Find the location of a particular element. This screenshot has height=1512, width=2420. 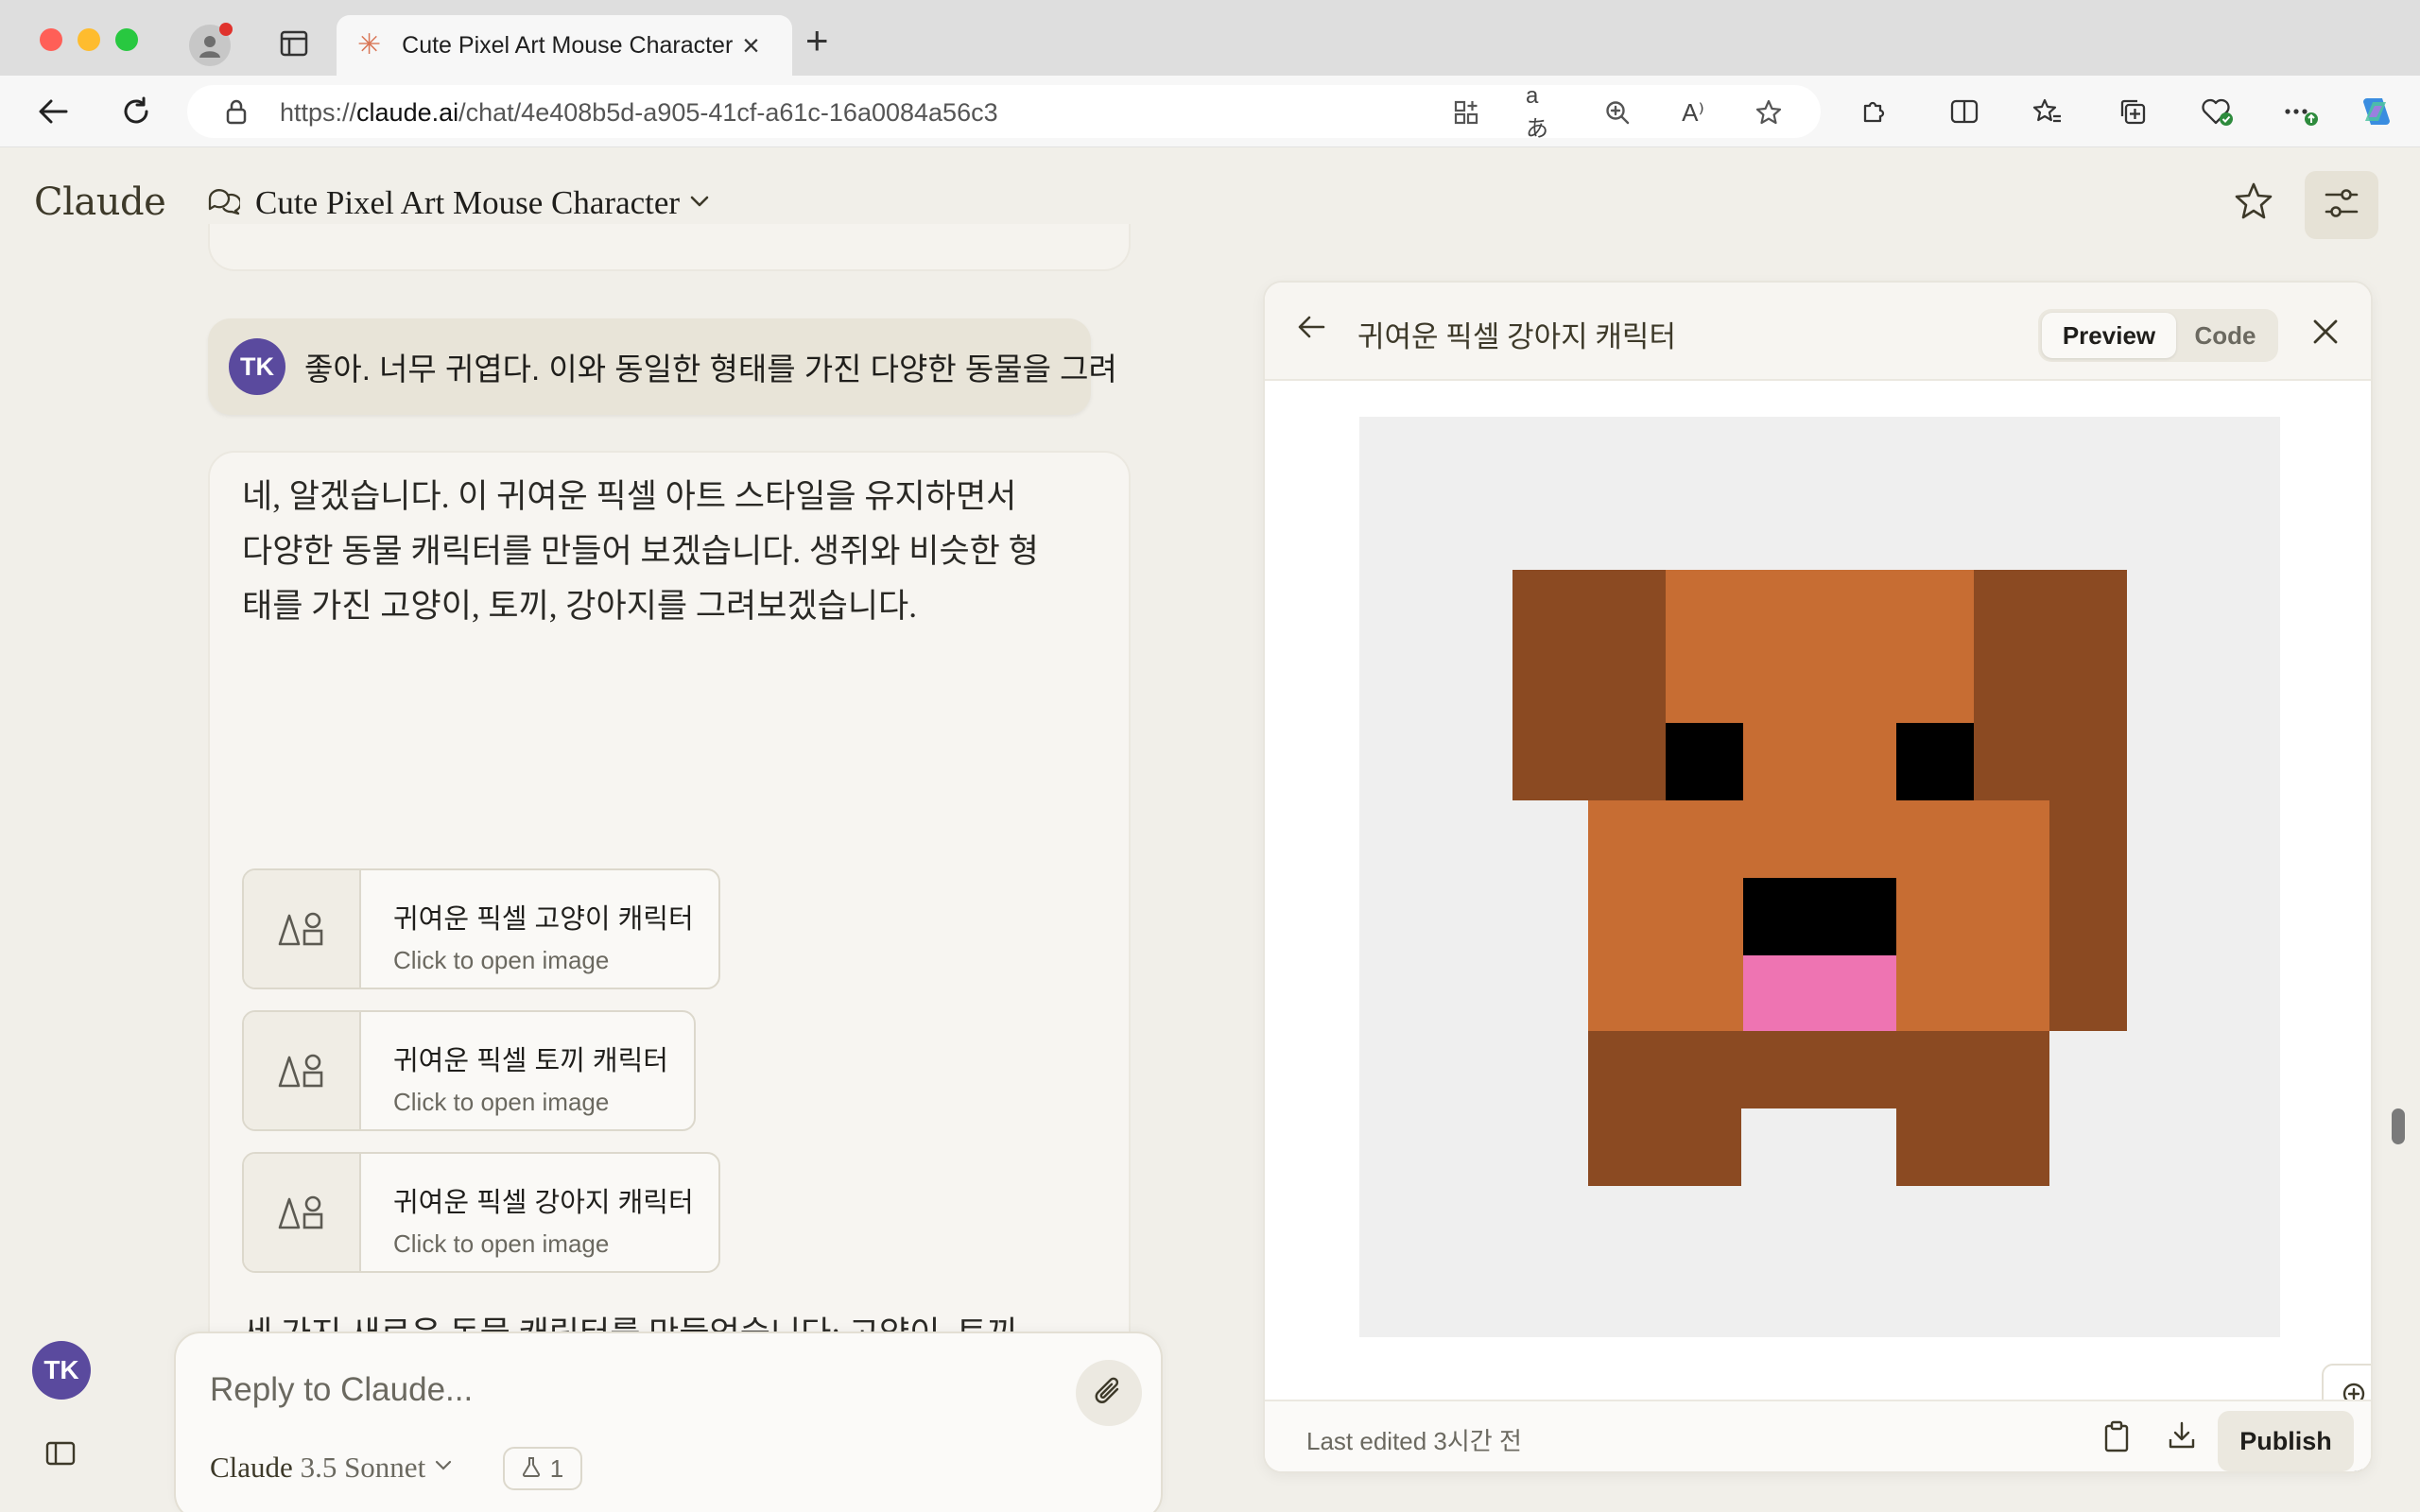

dog-left-ear is located at coordinates (1589, 685).